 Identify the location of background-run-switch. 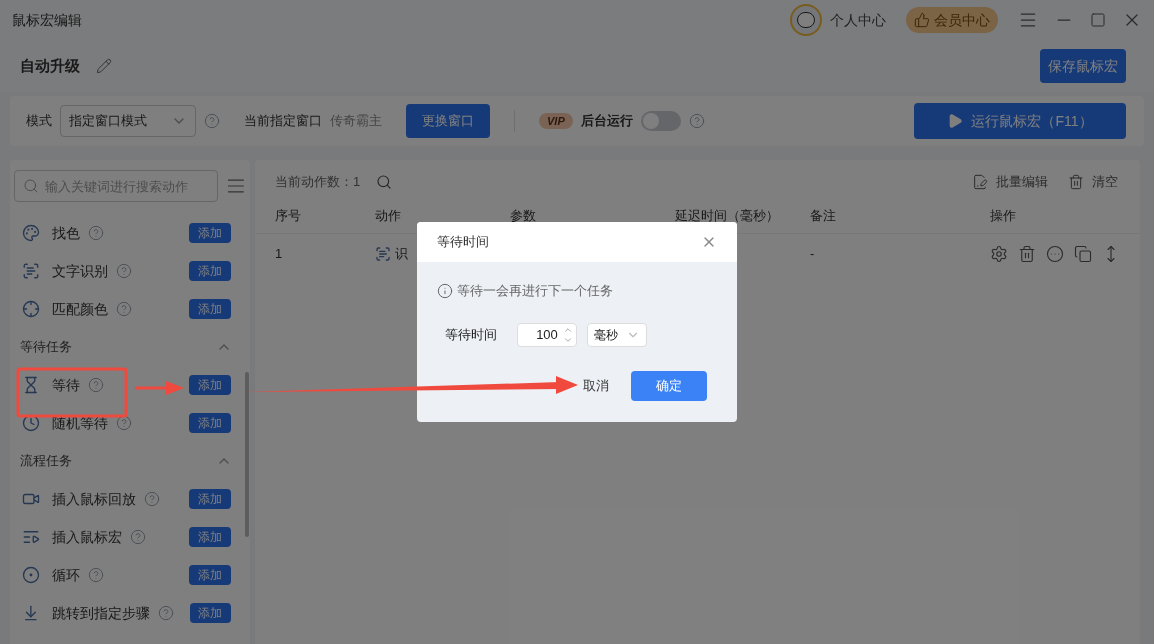
(660, 121).